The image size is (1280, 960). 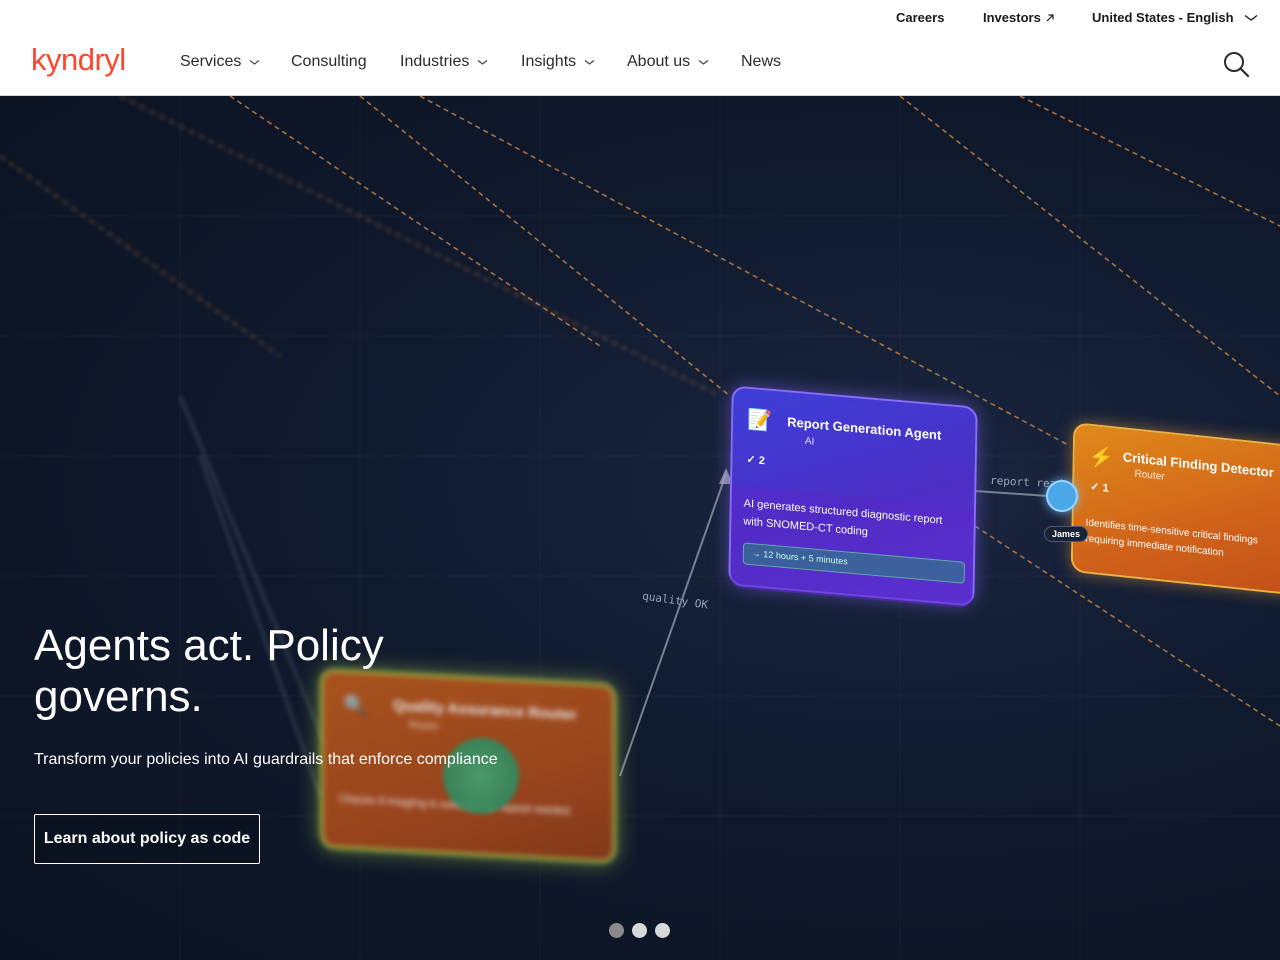 I want to click on nav-news: News, so click(x=761, y=62).